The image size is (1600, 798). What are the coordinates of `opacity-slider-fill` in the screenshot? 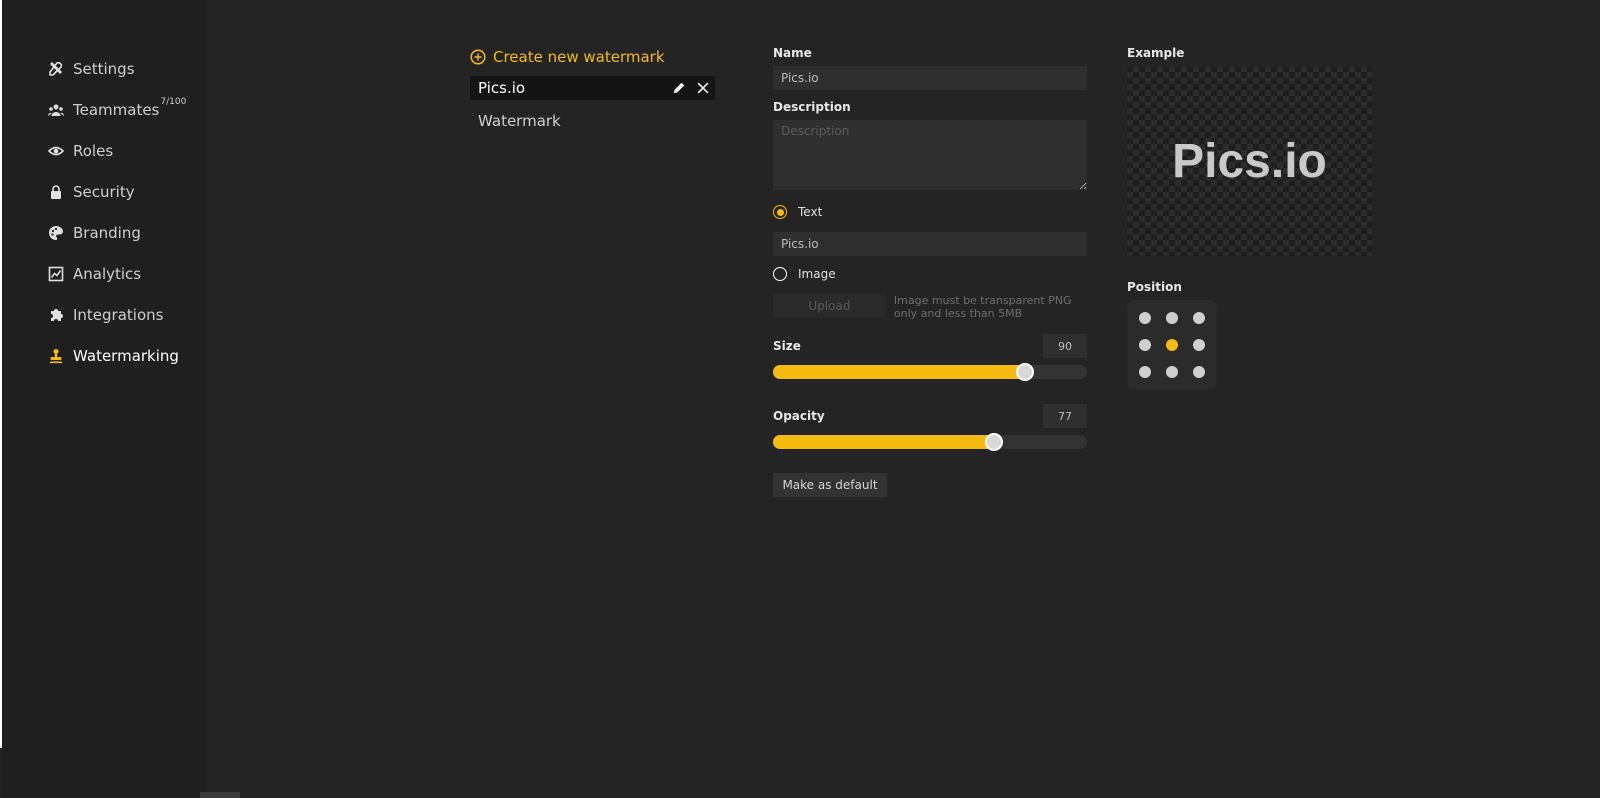 It's located at (883, 442).